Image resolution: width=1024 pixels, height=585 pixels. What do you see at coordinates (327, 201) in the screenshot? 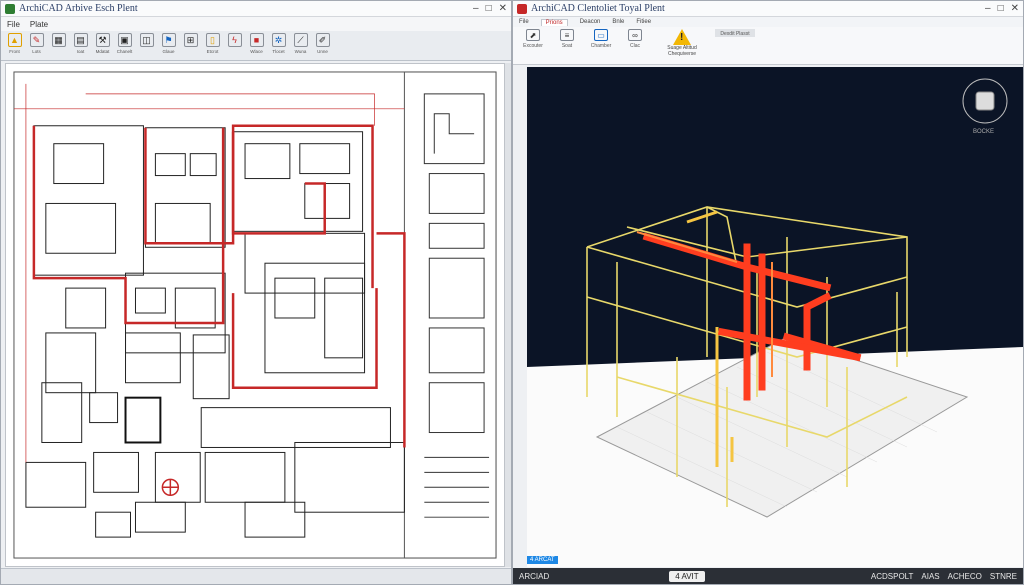
I see `room-ne3` at bounding box center [327, 201].